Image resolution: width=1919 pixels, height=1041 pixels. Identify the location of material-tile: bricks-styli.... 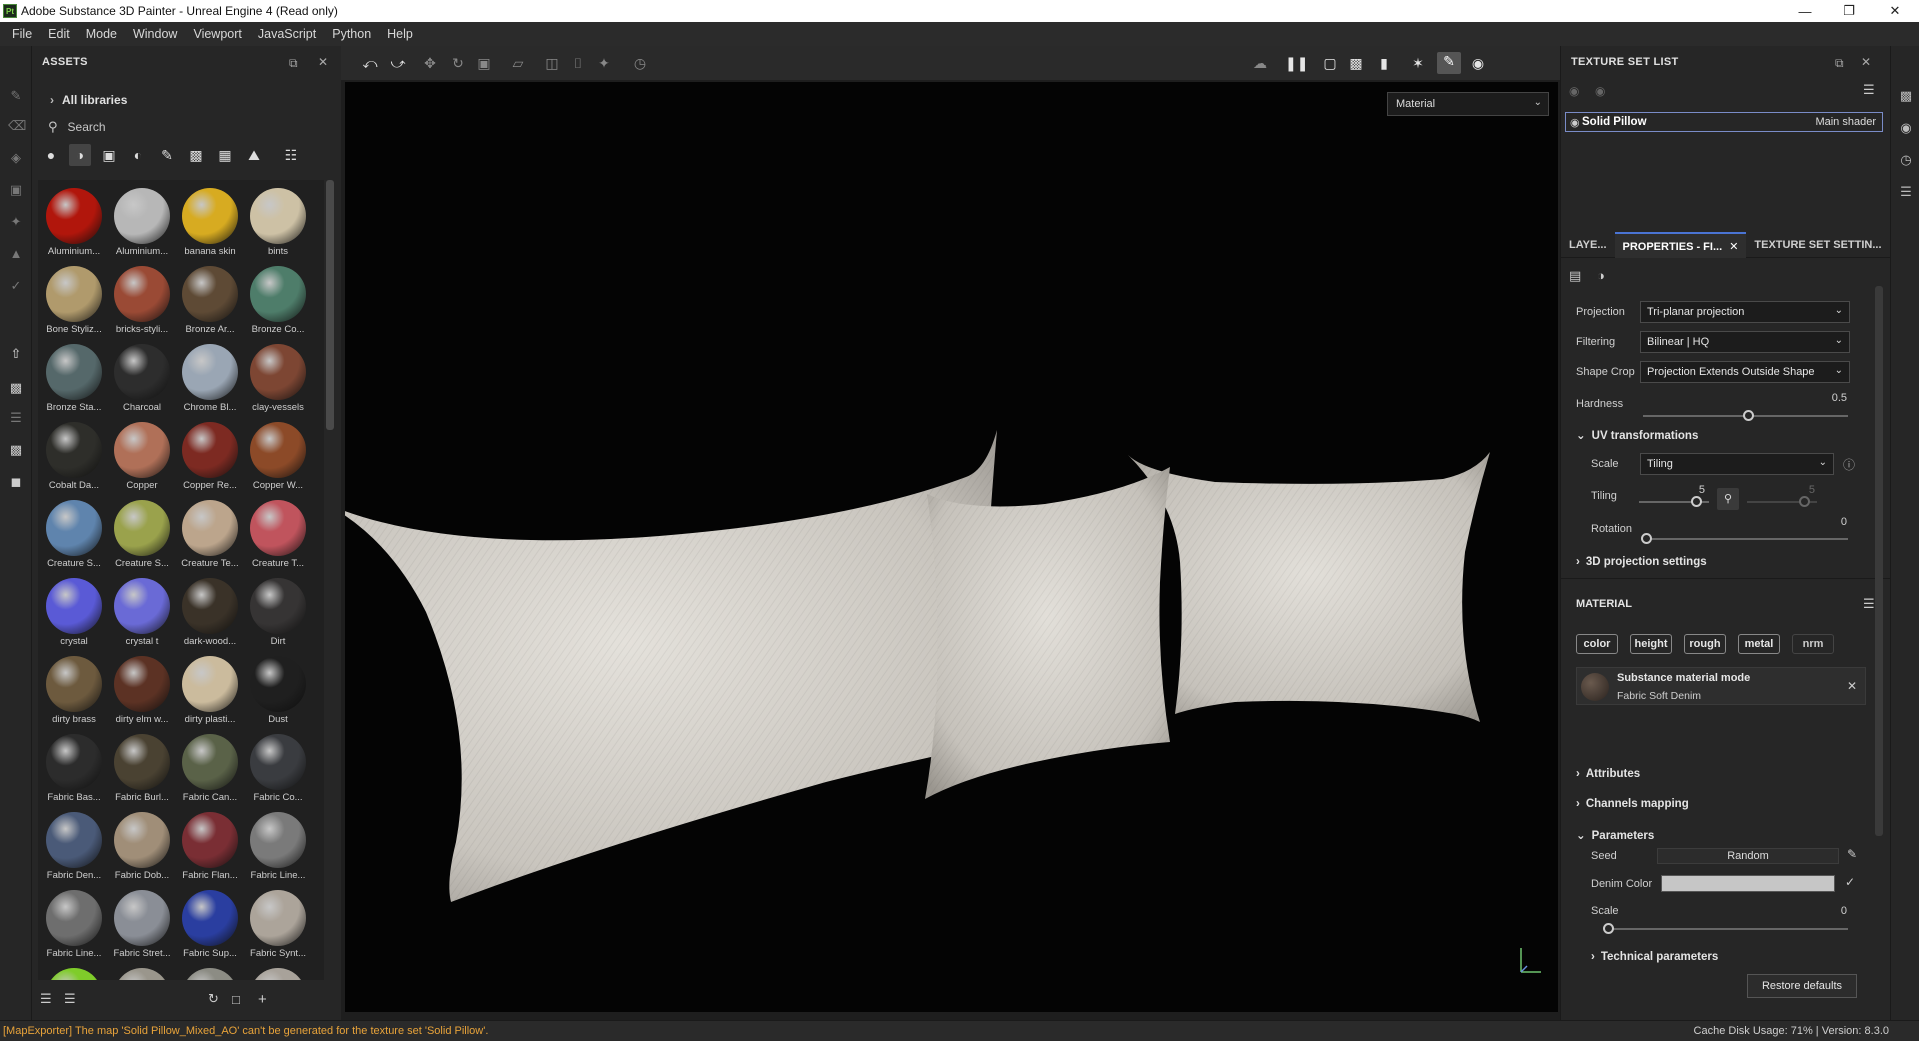
(142, 301).